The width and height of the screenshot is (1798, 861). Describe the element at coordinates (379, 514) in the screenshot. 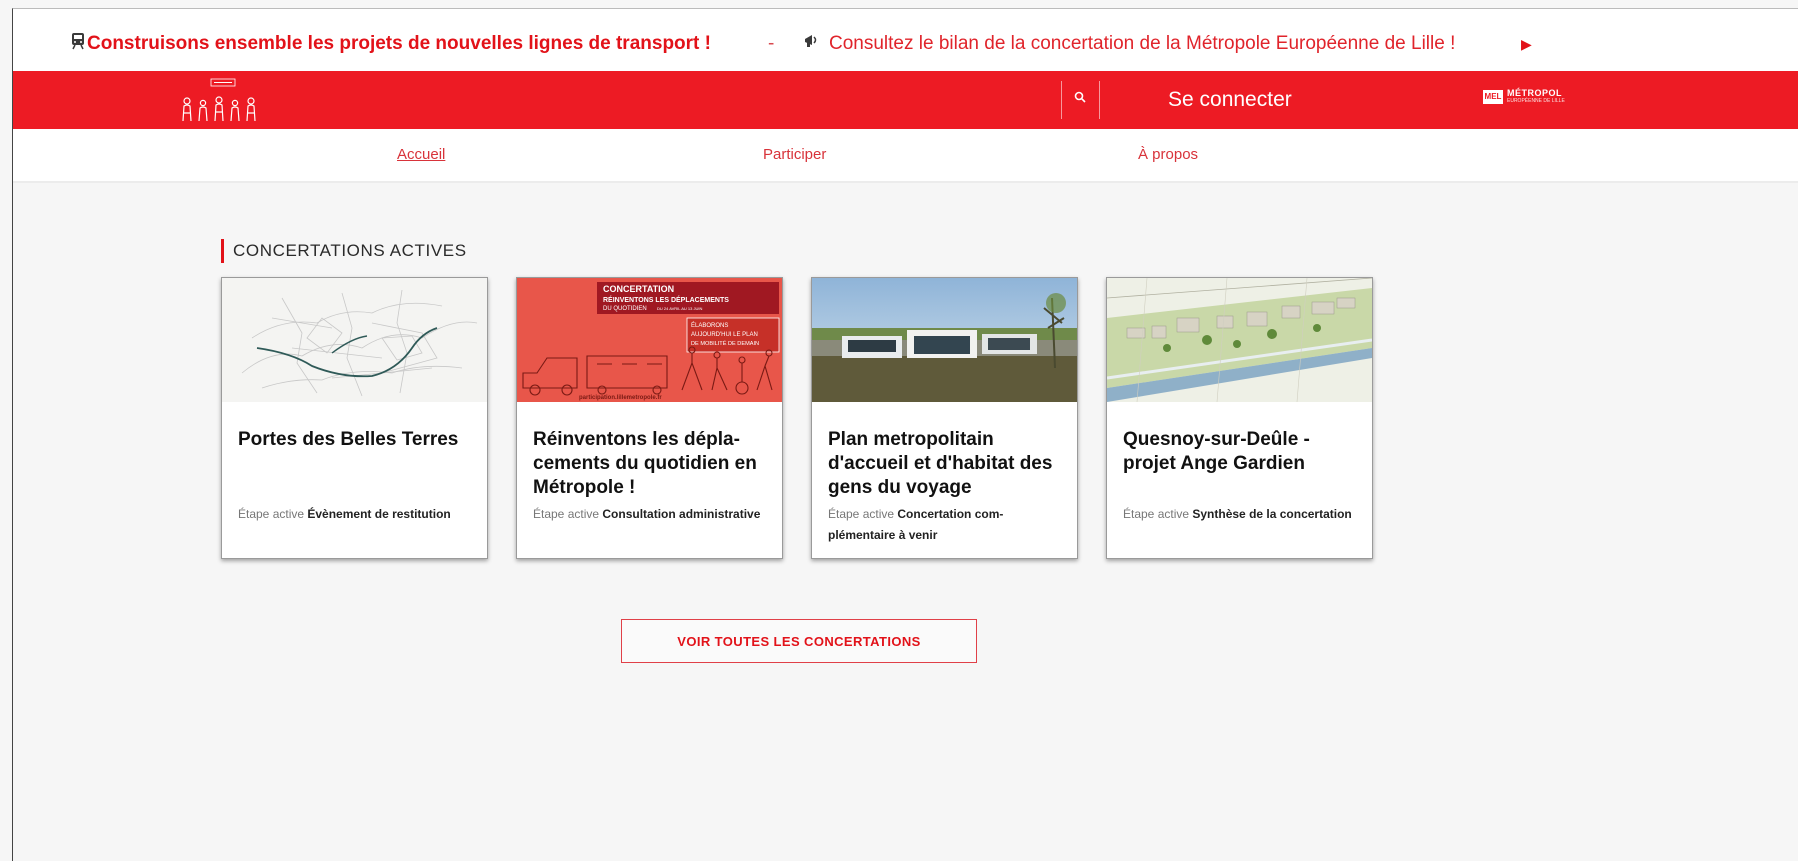

I see `card-step-value: Évènement de restitution` at that location.